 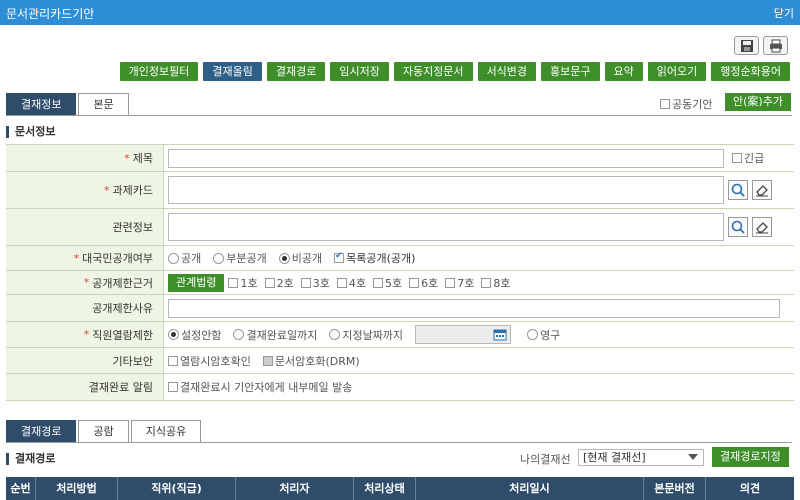 What do you see at coordinates (260, 387) in the screenshot?
I see `approval-alert-checkbox: 결재완료시 기안자에게 내부메일 발송` at bounding box center [260, 387].